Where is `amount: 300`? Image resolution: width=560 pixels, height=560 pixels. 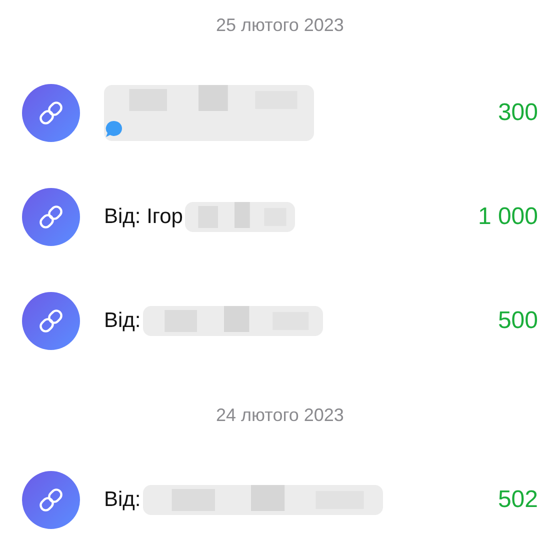 amount: 300 is located at coordinates (518, 113).